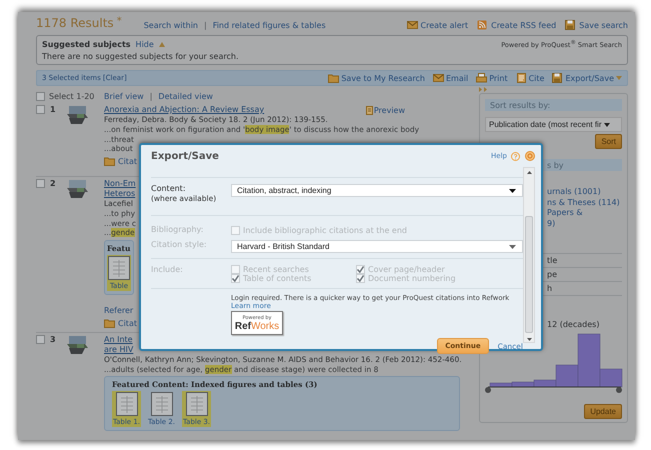  I want to click on view-link: Brief view, so click(124, 96).